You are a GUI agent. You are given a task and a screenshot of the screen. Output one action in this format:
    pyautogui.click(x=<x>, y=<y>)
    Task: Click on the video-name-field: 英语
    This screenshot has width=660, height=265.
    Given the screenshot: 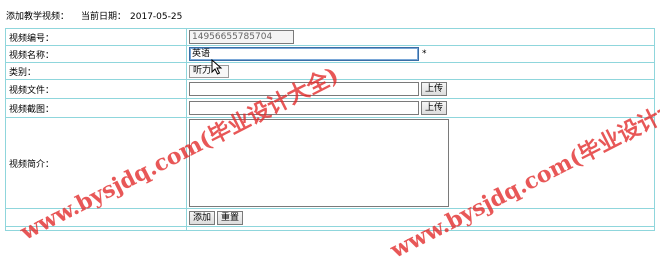 What is the action you would take?
    pyautogui.click(x=304, y=54)
    